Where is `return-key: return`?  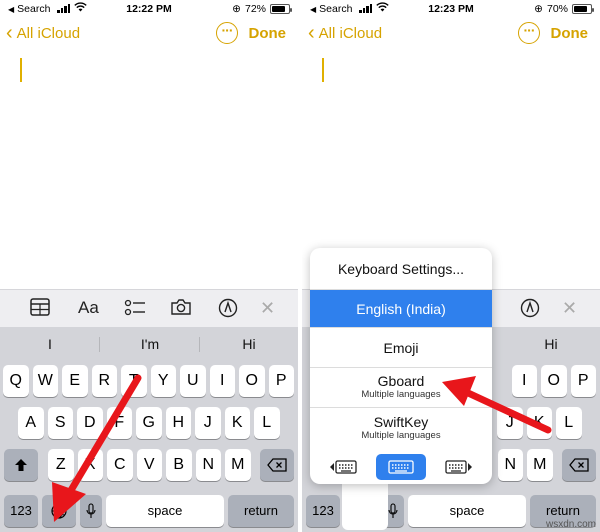
return-key: return is located at coordinates (261, 511).